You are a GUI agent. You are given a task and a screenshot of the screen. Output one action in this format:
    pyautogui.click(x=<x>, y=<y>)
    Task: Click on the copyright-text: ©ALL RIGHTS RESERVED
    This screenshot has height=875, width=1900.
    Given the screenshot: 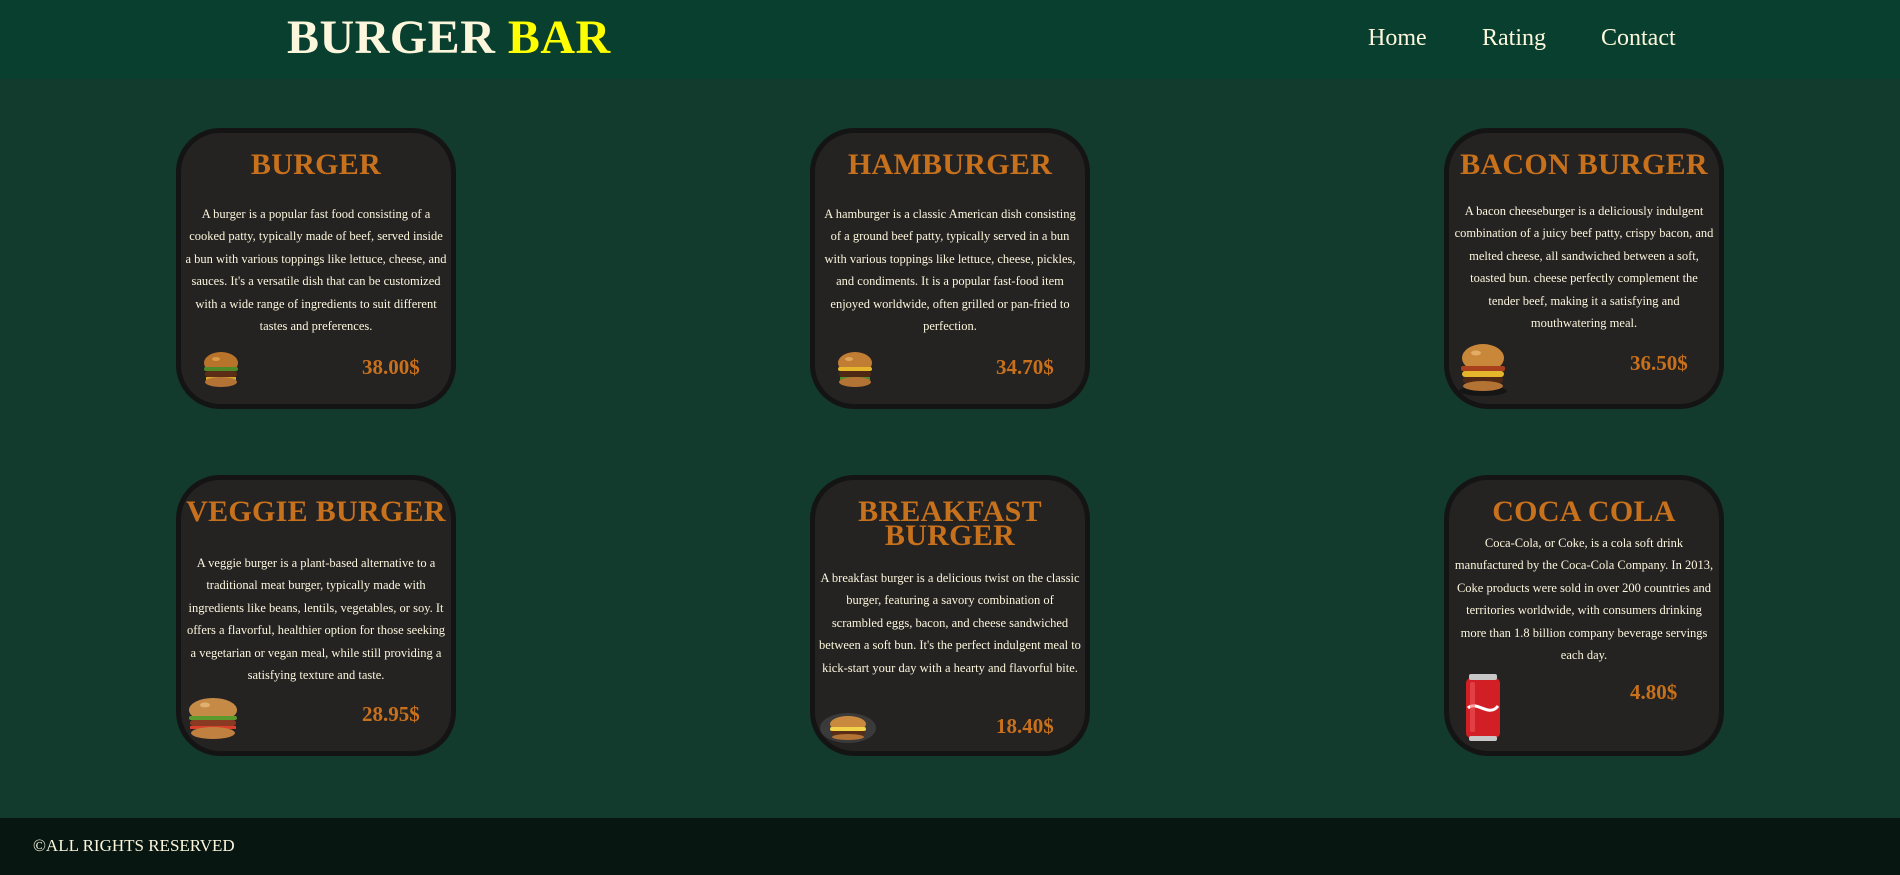 What is the action you would take?
    pyautogui.click(x=134, y=845)
    